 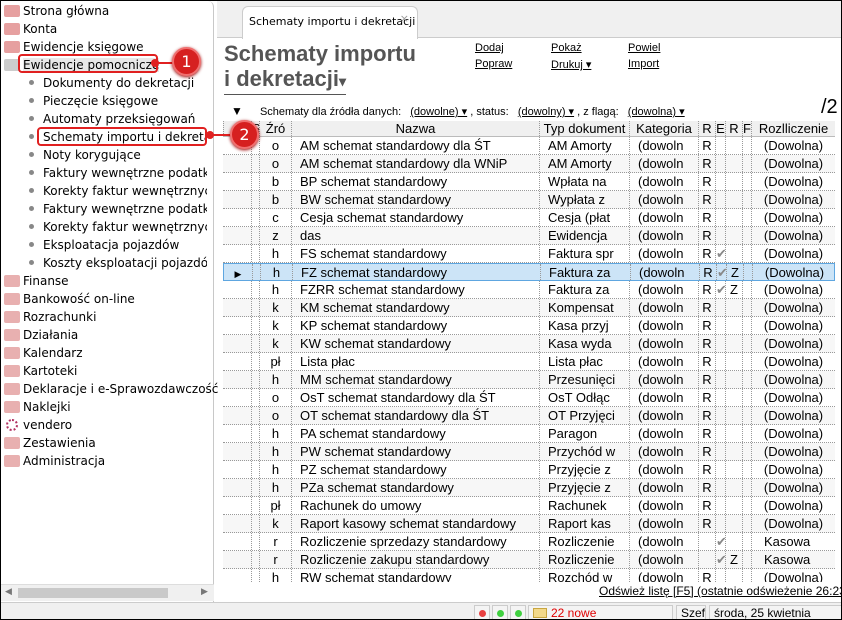 What do you see at coordinates (55, 11) in the screenshot?
I see `sidebar-item-0: Strona główna` at bounding box center [55, 11].